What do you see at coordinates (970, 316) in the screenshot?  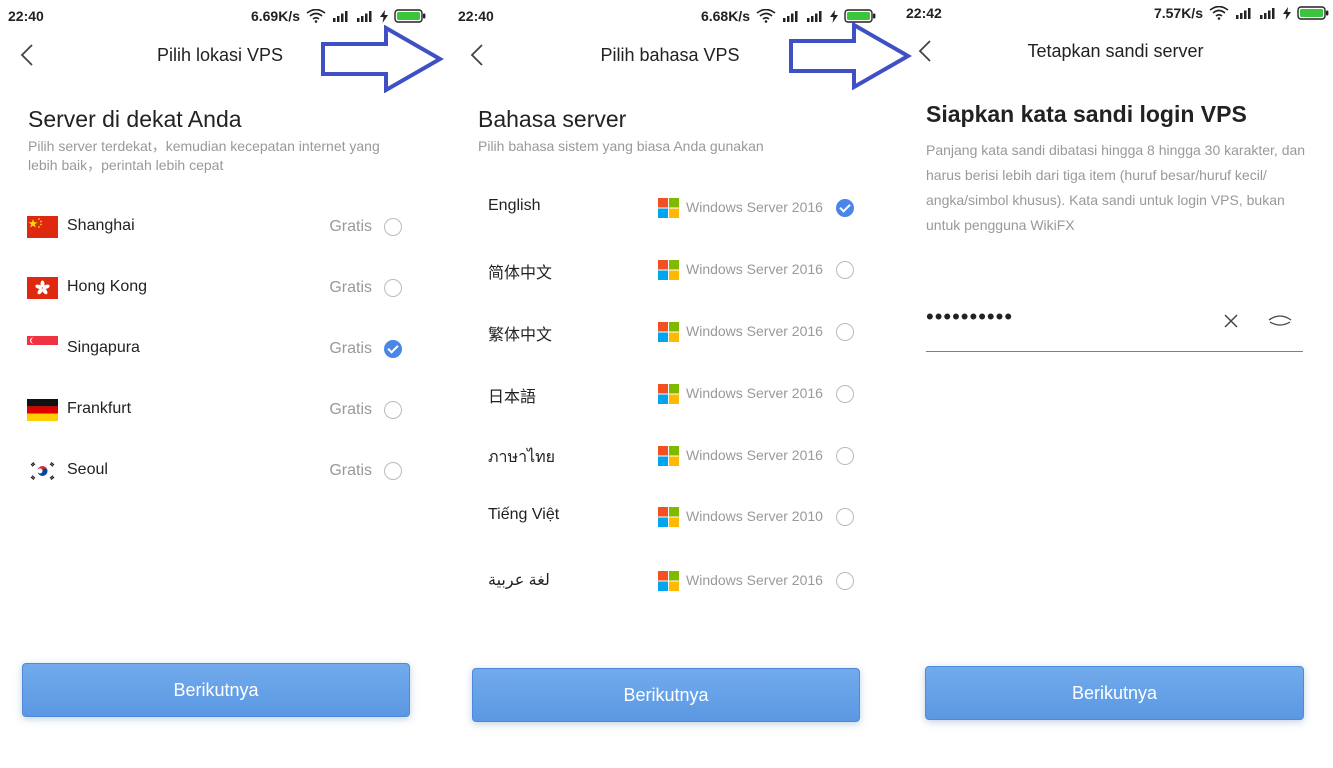 I see `password-value: ••••••••••` at bounding box center [970, 316].